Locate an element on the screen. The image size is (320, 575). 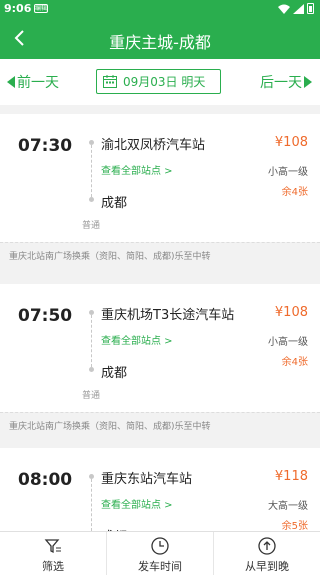
from-station: 重庆东站汽车站 is located at coordinates (147, 479).